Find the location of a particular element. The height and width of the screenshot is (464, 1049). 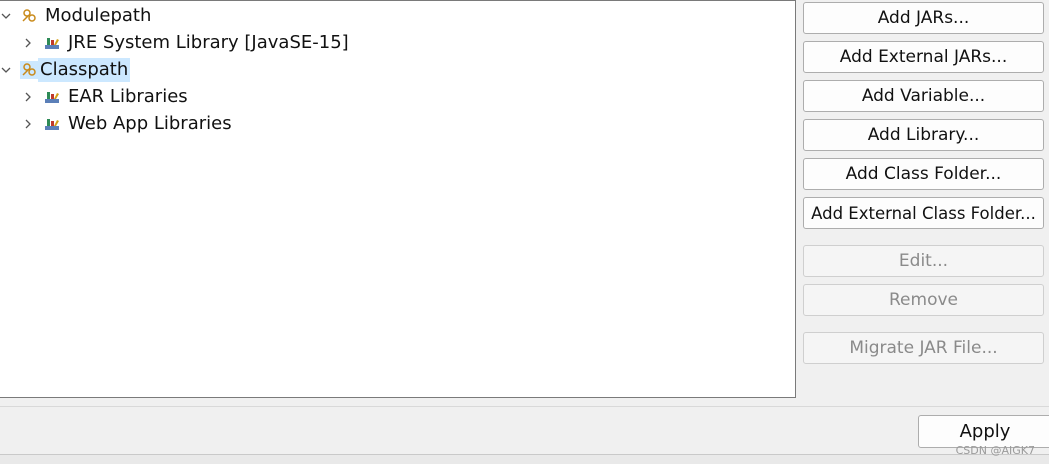

remove-button: Remove is located at coordinates (923, 300).